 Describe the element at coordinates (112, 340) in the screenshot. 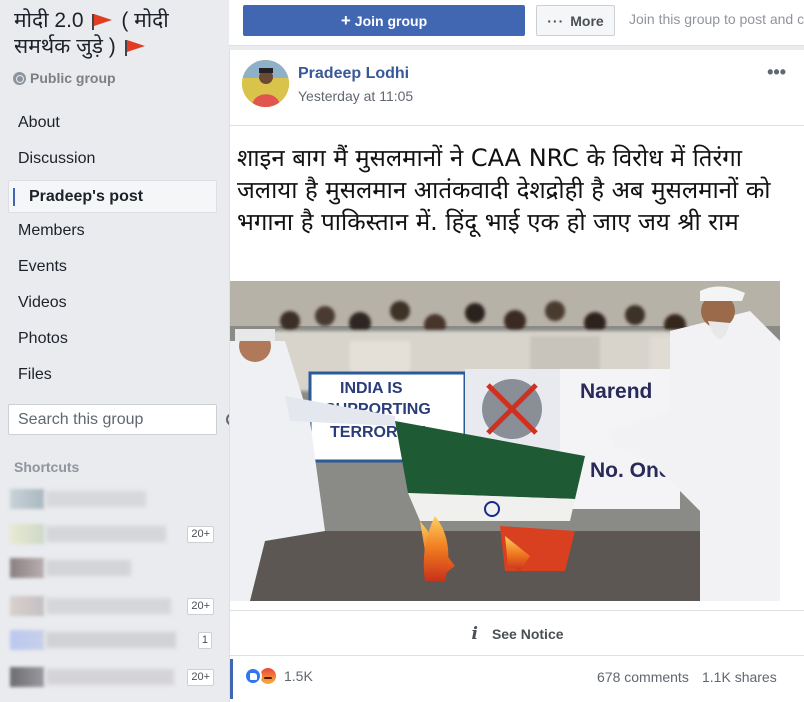

I see `nav-item-photos: Photos` at that location.